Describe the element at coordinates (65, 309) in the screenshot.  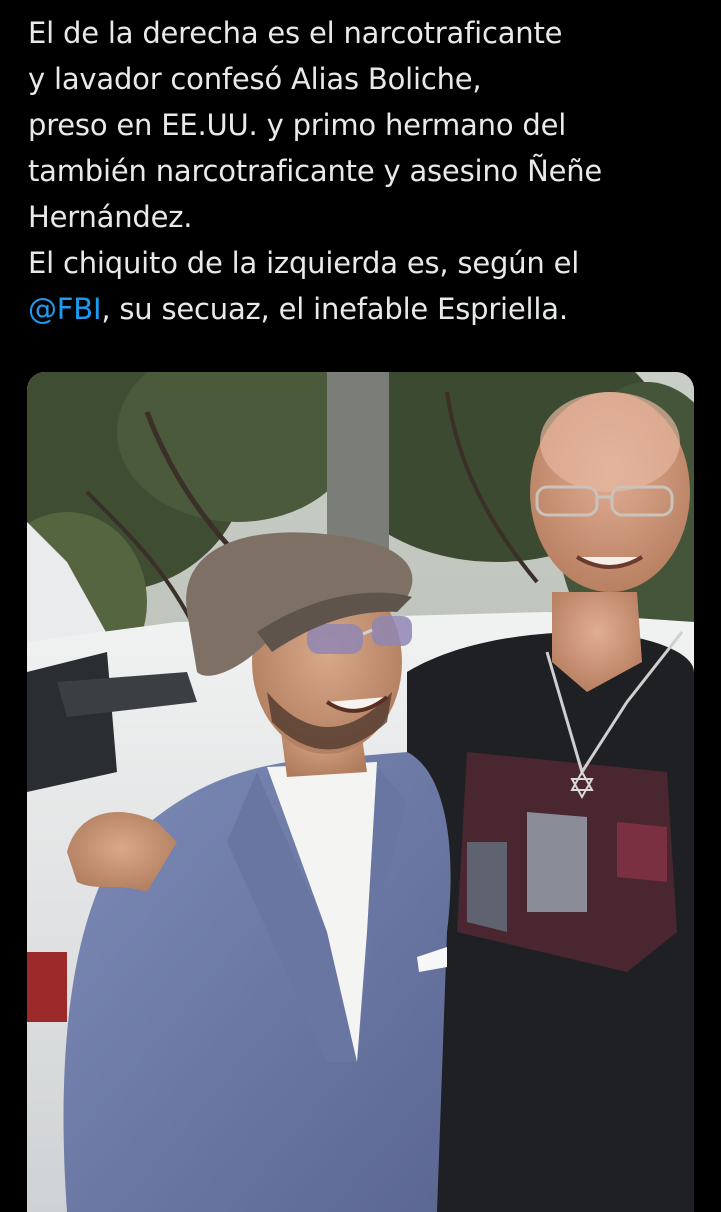
I see `mention-link: @FBI` at that location.